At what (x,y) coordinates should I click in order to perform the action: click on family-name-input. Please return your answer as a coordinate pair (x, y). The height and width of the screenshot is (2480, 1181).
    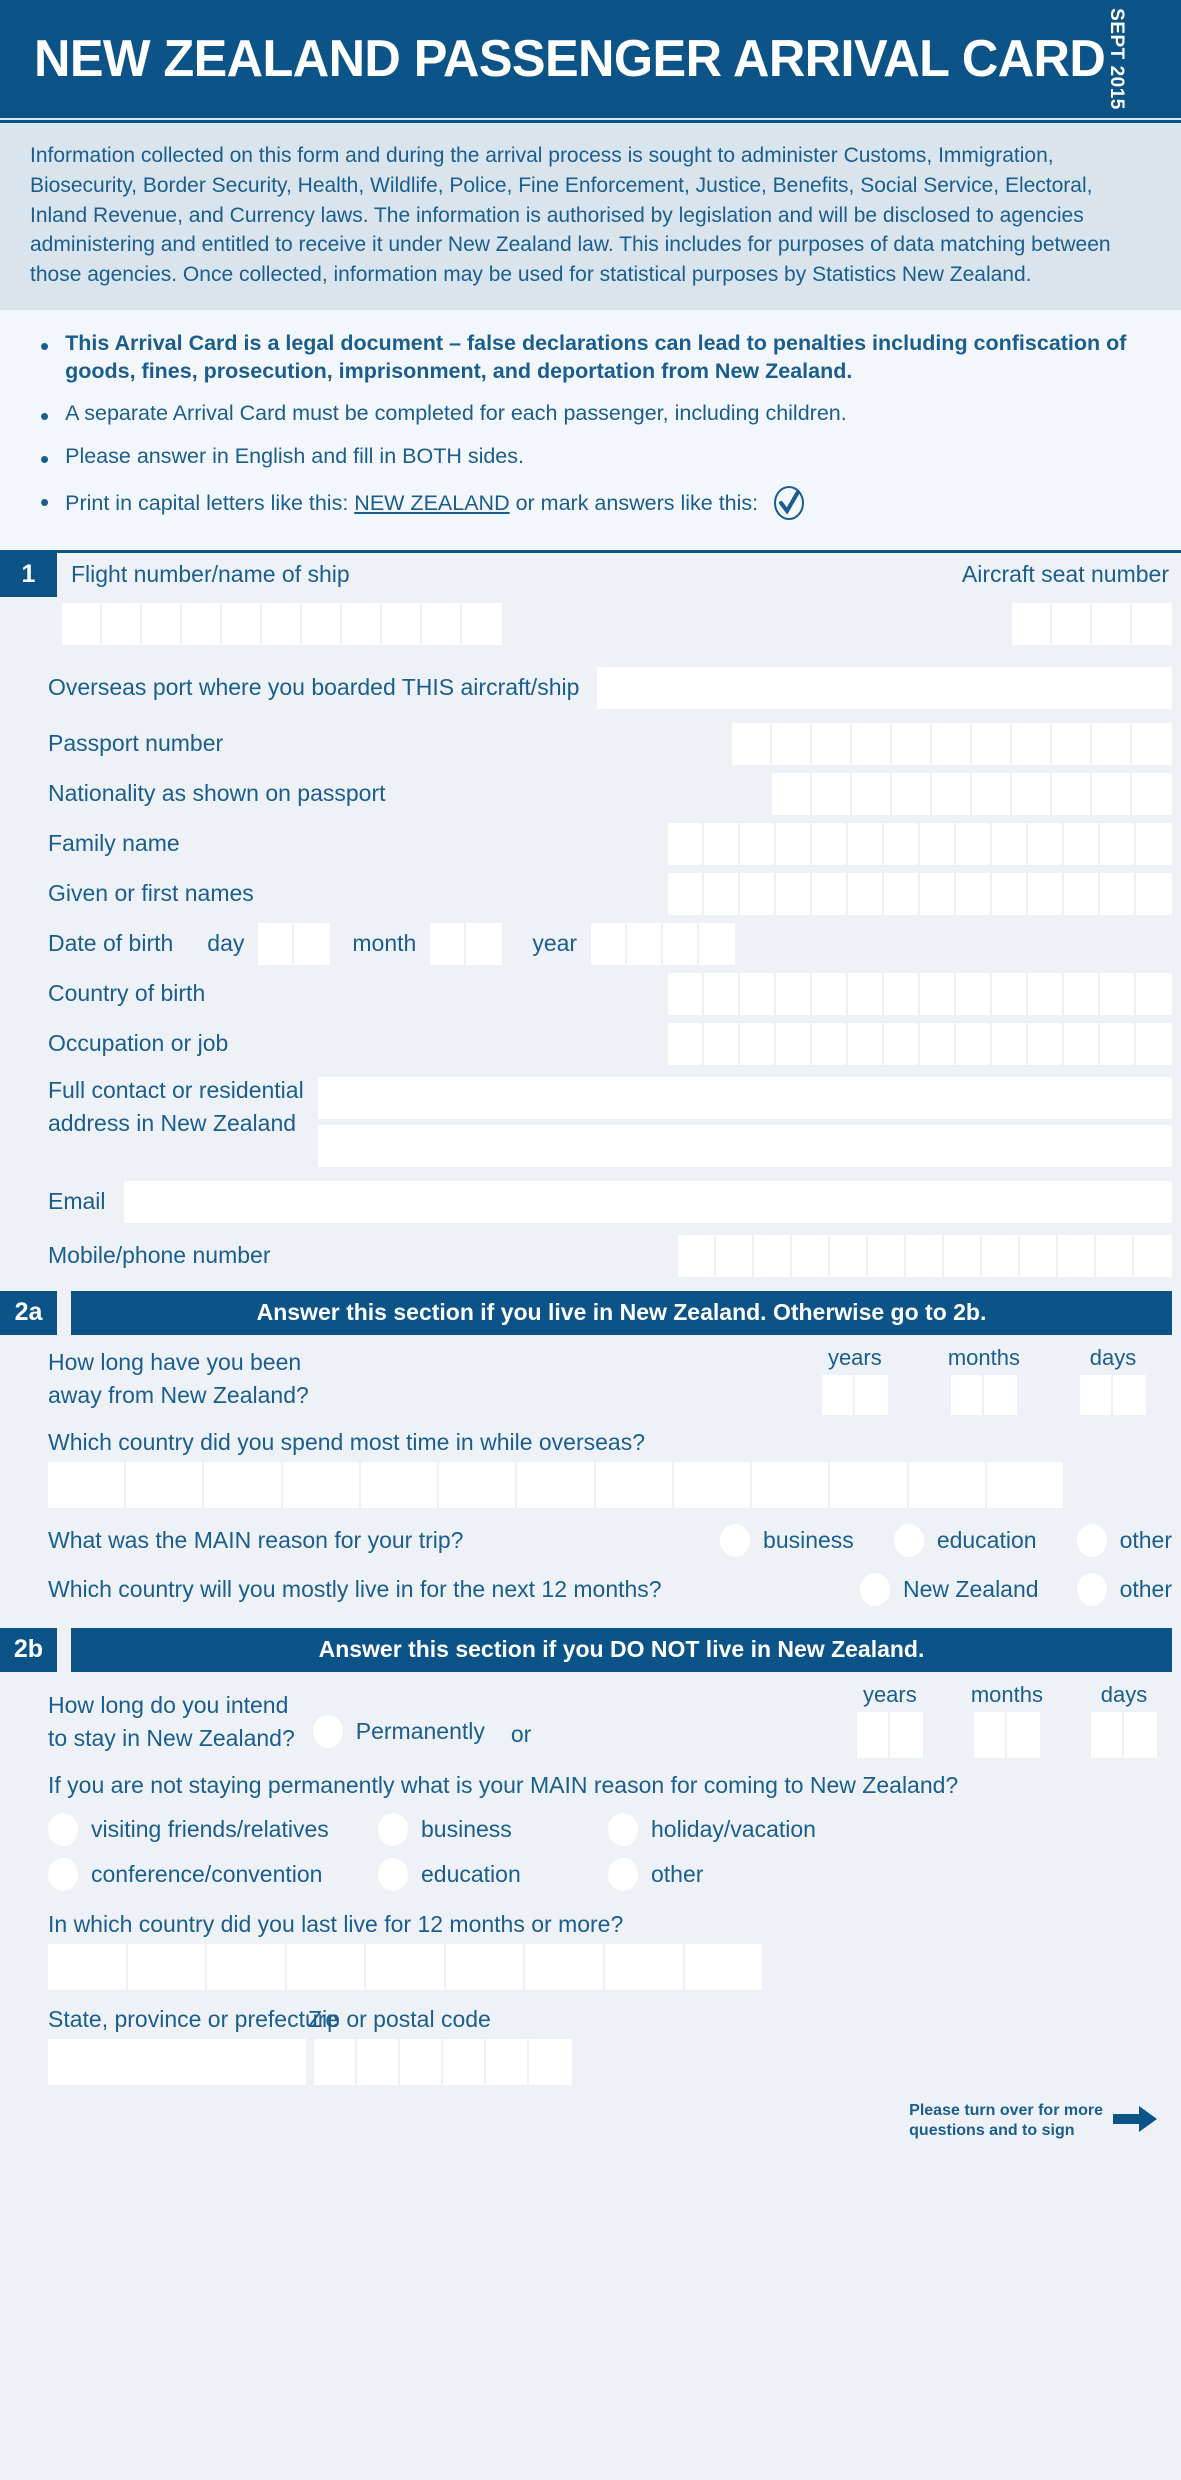
    Looking at the image, I should click on (920, 843).